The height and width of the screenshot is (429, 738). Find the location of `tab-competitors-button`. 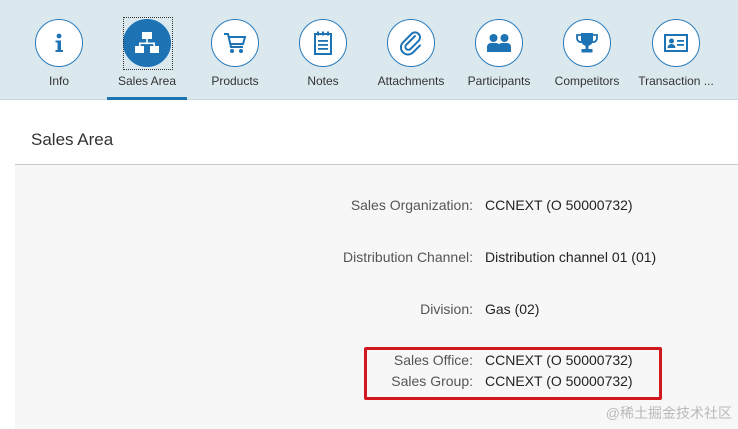

tab-competitors-button is located at coordinates (587, 43).